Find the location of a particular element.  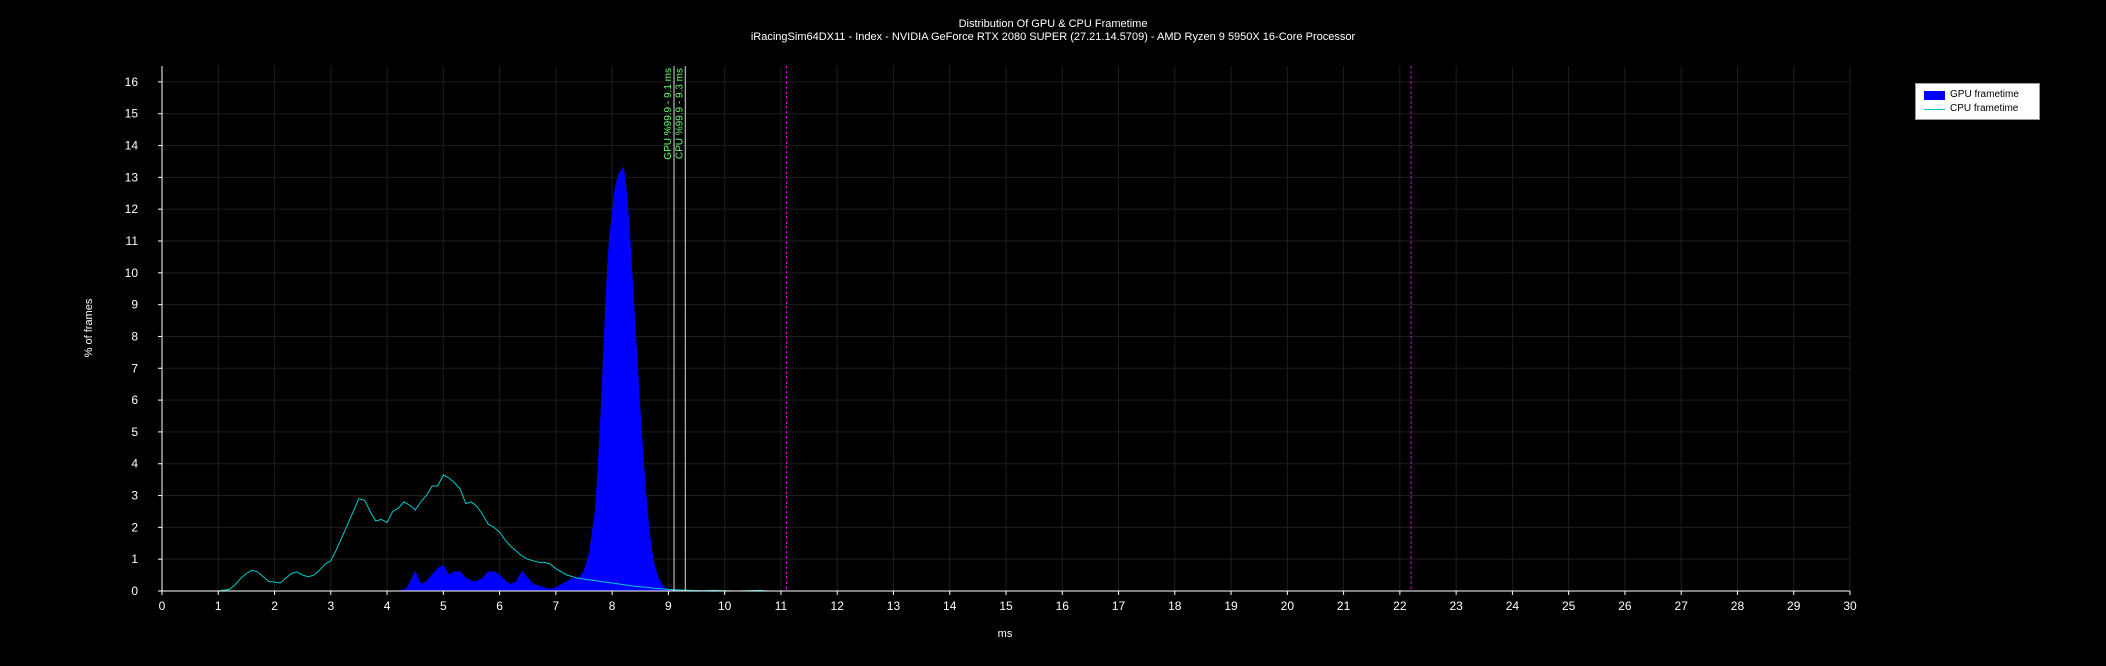

x-tick-label-11: 11 is located at coordinates (781, 606).